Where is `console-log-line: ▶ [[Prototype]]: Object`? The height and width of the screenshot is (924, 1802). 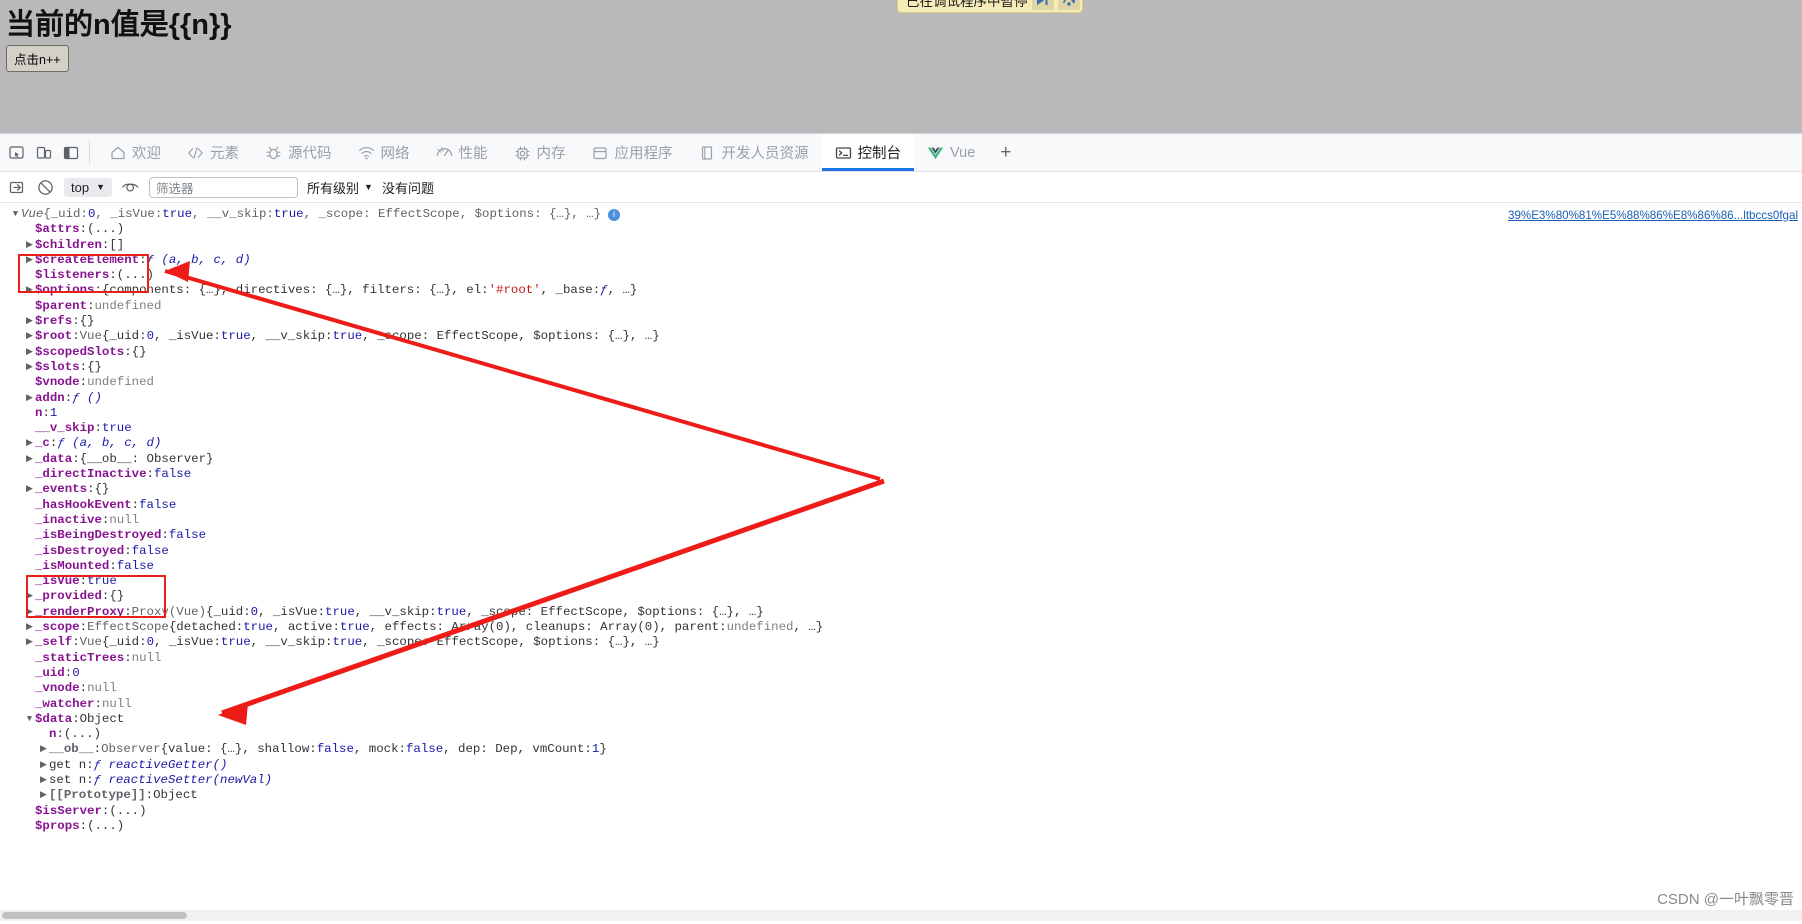
console-log-line: ▶ [[Prototype]]: Object is located at coordinates (901, 795).